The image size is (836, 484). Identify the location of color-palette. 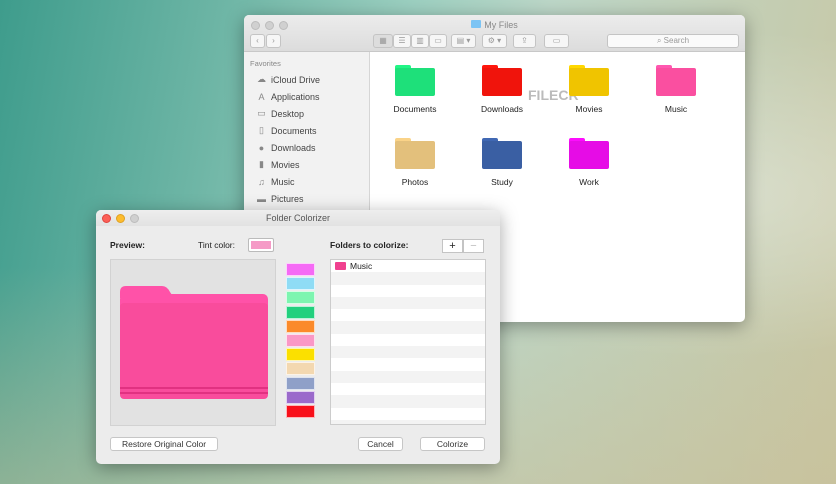
(300, 341).